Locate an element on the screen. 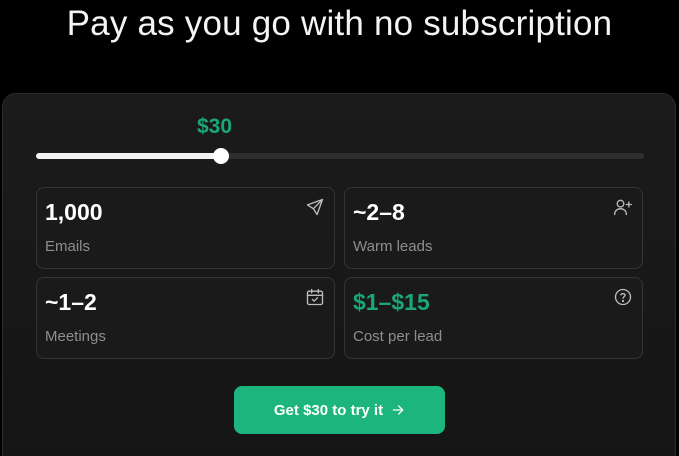 The image size is (679, 456). stat-value: 1,000 is located at coordinates (74, 212).